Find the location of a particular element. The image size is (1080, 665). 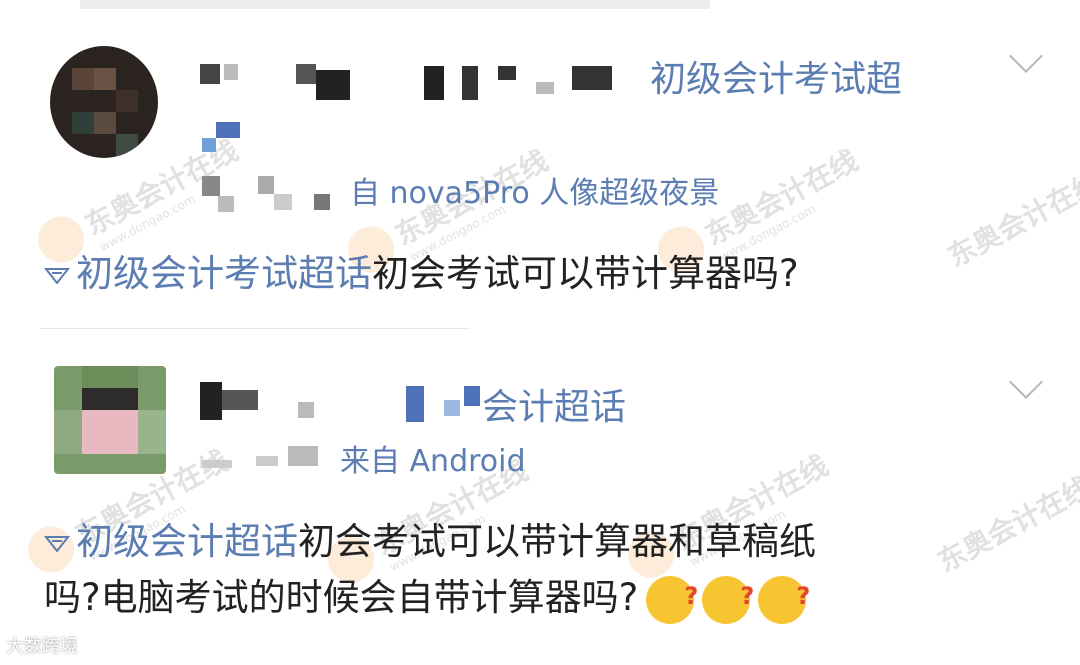

comment-body: 初会考试可以带计算器吗? is located at coordinates (585, 273).